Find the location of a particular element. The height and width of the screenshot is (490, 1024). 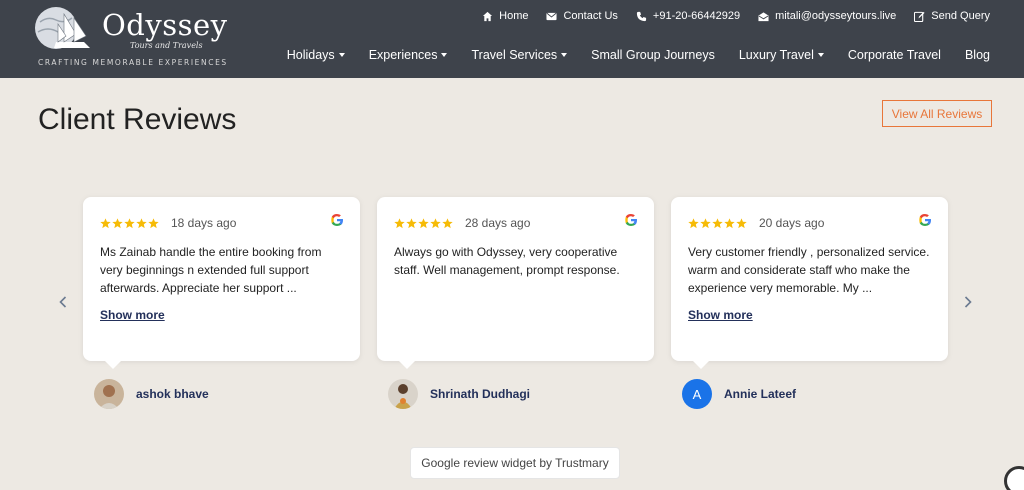

nav-small-group-label: Small Group Journeys is located at coordinates (653, 55).